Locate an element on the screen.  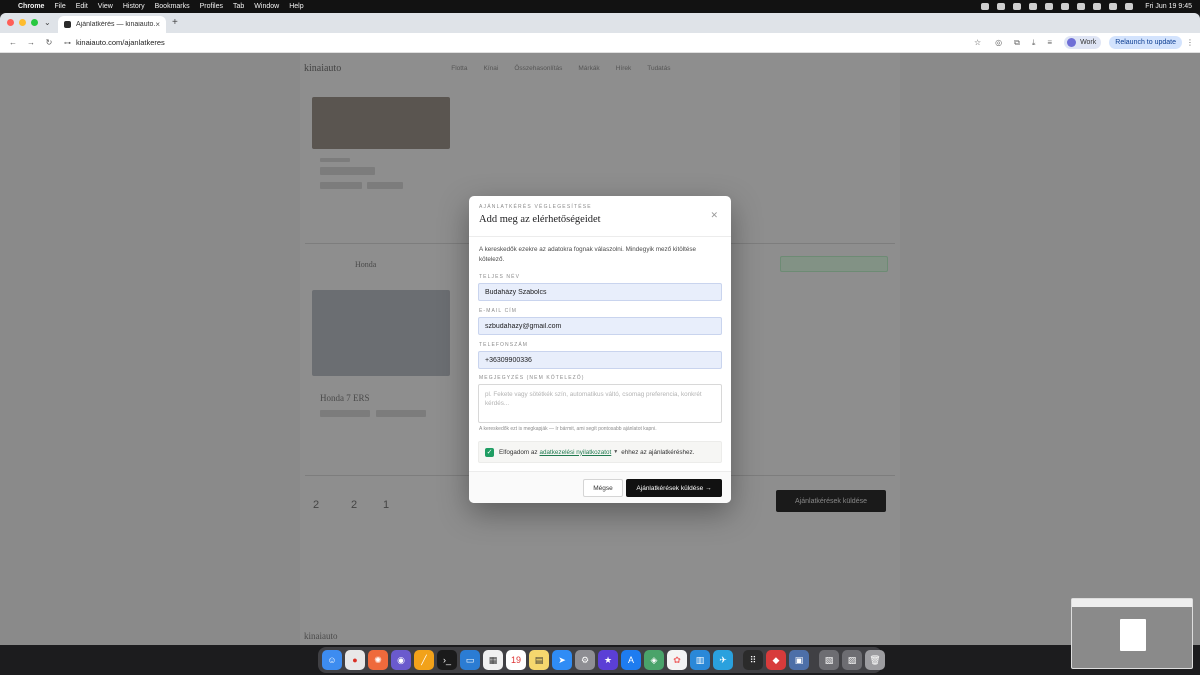
menubar-clock: Fri Jun 19 9:45 is located at coordinates (1168, 6).